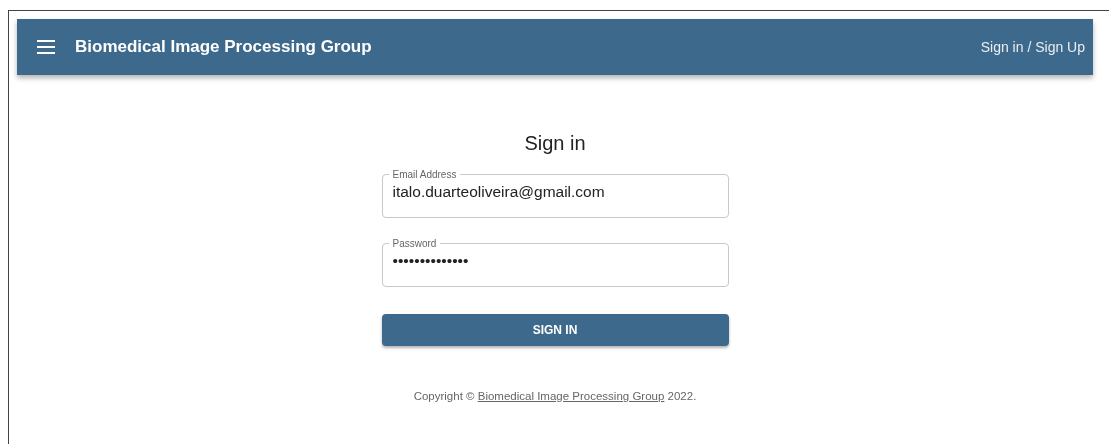 The height and width of the screenshot is (444, 1109). Describe the element at coordinates (555, 262) in the screenshot. I see `password-field: Password ••••••••••••••` at that location.